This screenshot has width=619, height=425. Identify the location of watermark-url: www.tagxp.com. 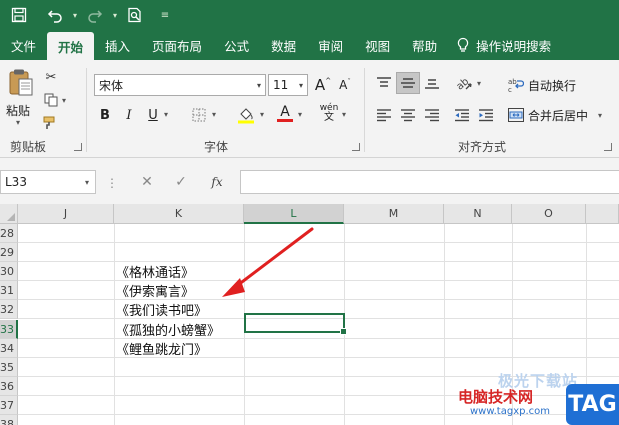
(510, 411).